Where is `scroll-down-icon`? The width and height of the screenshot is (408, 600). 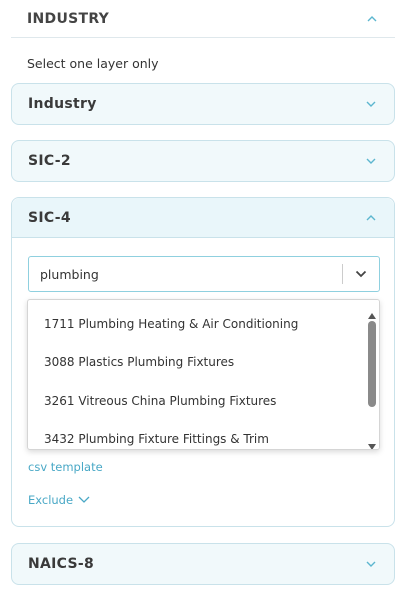
scroll-down-icon is located at coordinates (372, 442).